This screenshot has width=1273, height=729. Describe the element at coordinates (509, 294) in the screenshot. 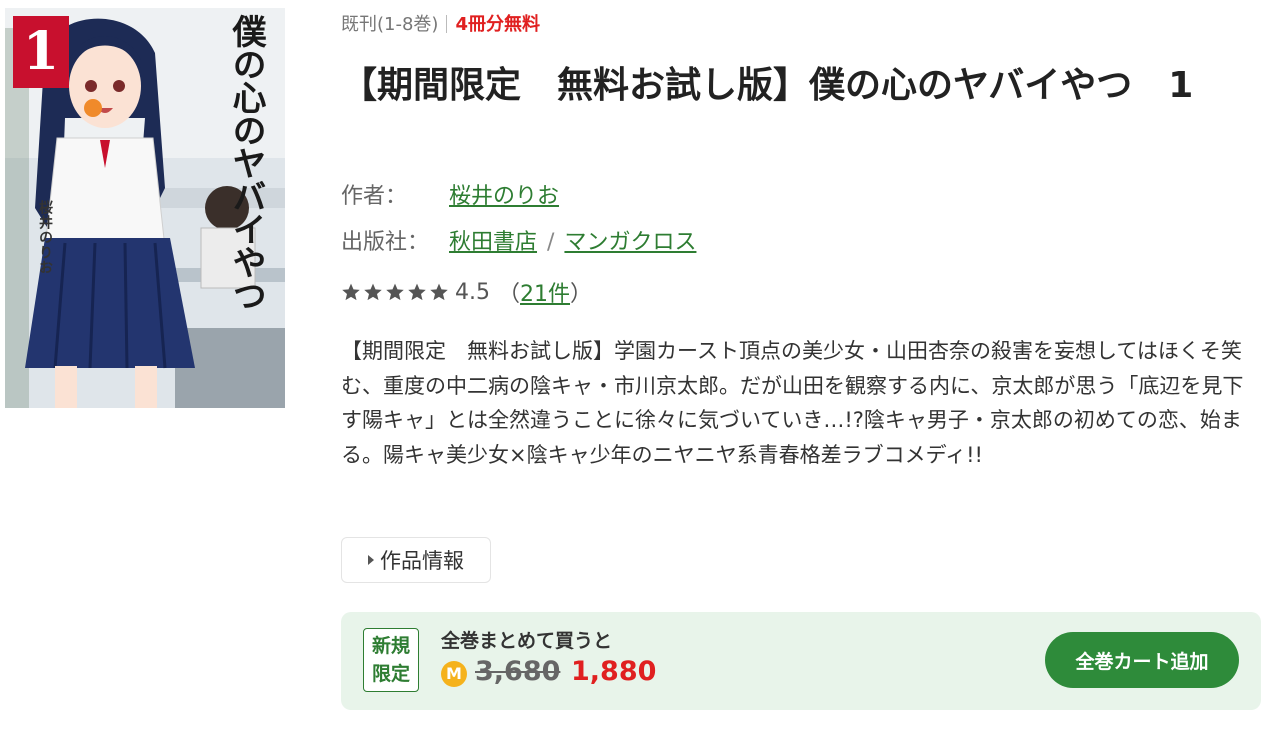

I see `review-count-open: （` at that location.